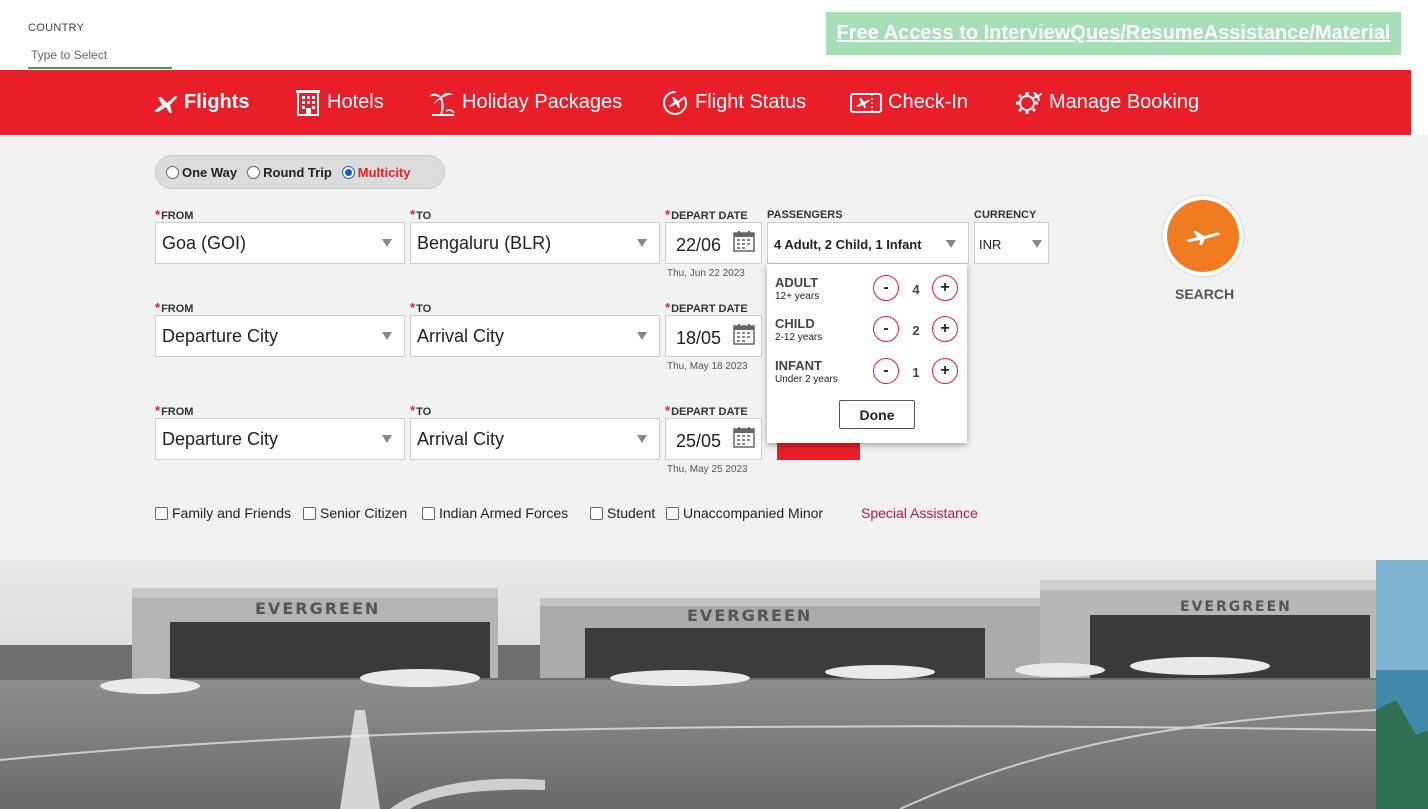 The width and height of the screenshot is (1428, 809). I want to click on leg3-date-input: 25/05, so click(713, 439).